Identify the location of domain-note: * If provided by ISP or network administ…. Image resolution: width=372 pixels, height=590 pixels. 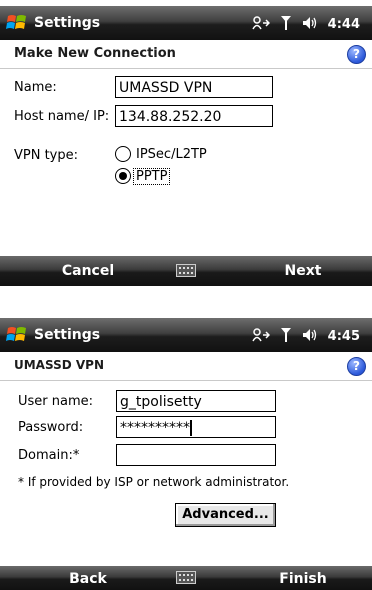
(154, 482).